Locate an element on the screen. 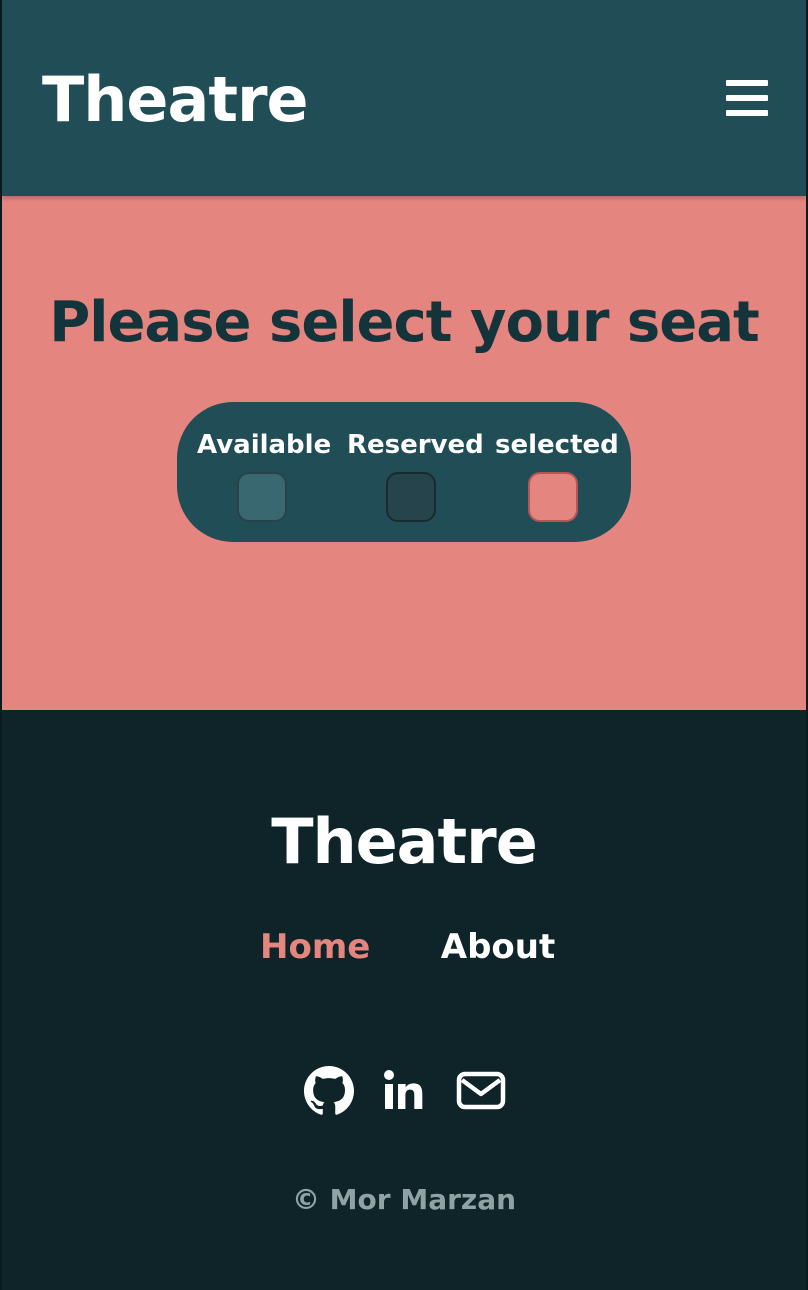 Image resolution: width=808 pixels, height=1290 pixels. legend-label-reserved: Reserved is located at coordinates (415, 445).